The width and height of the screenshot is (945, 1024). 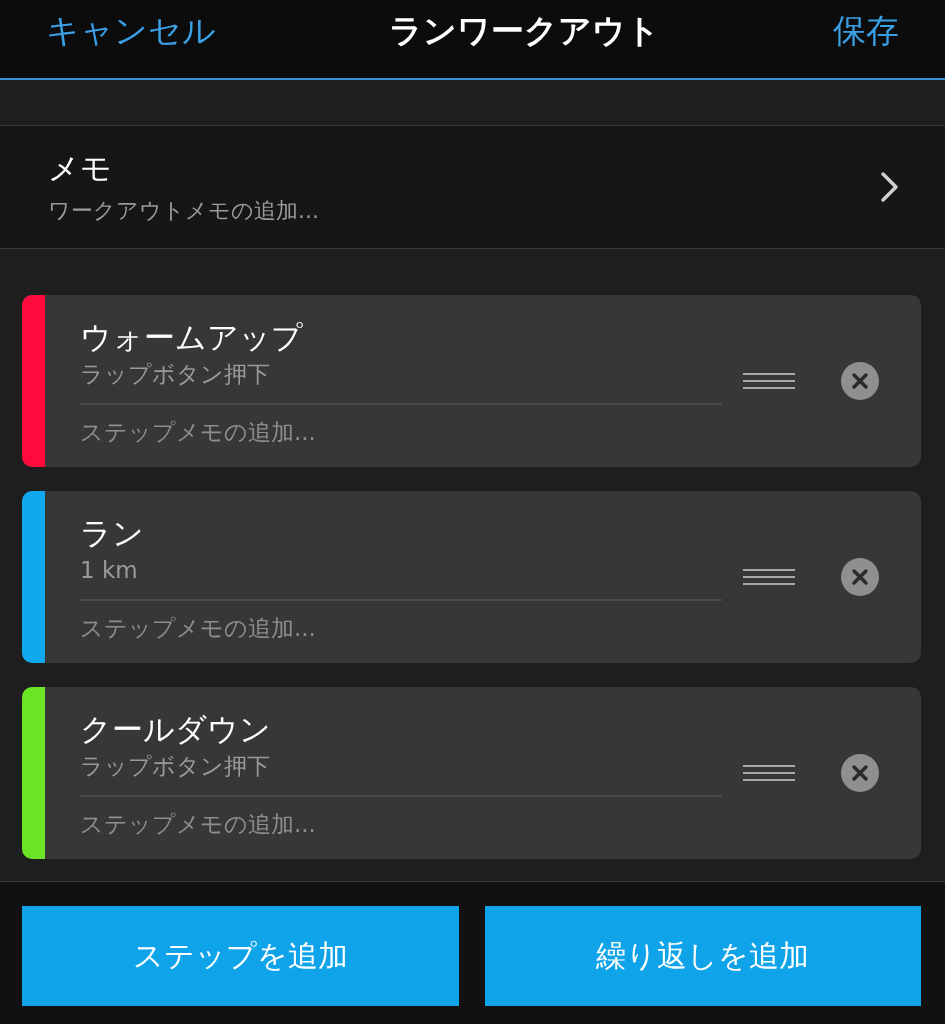 I want to click on step-duration: 1 km, so click(x=401, y=577).